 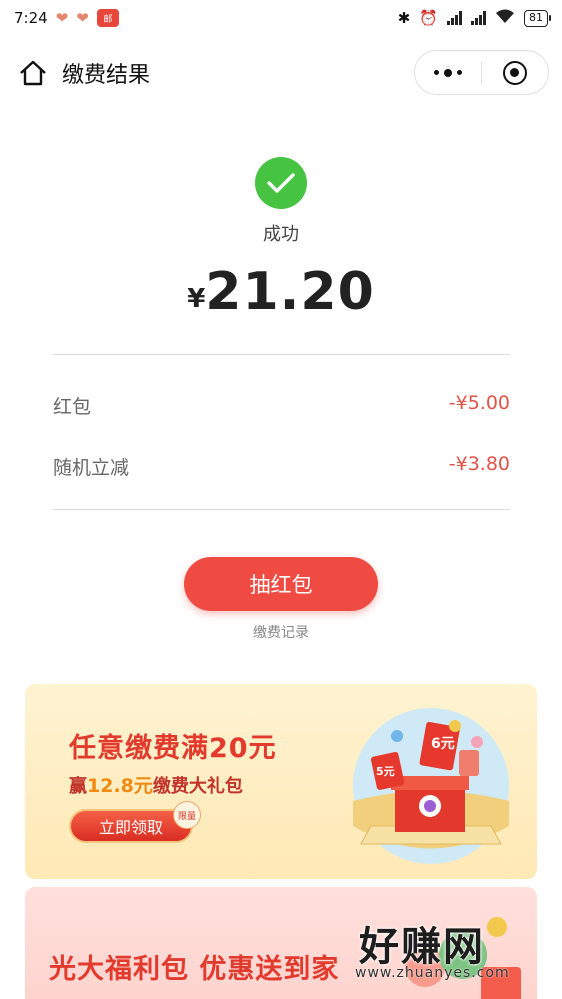 What do you see at coordinates (281, 72) in the screenshot?
I see `nav-bar: 缴费结果` at bounding box center [281, 72].